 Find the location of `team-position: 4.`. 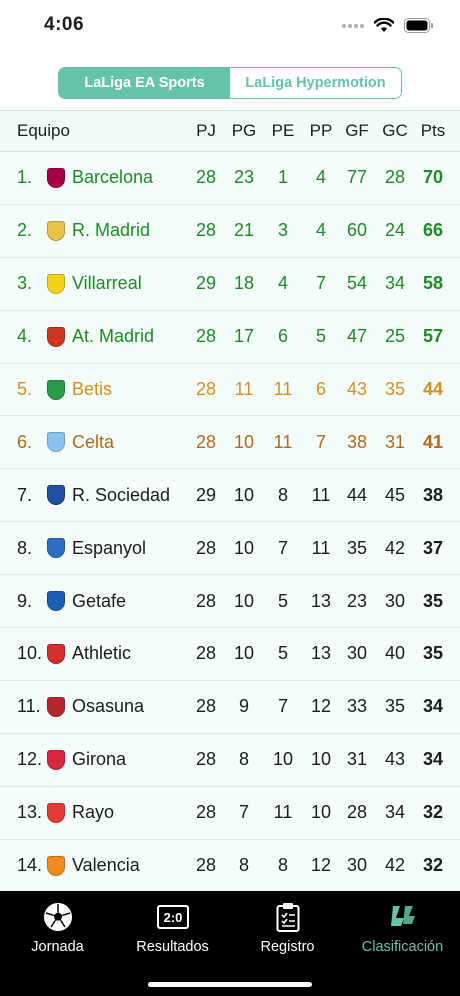

team-position: 4. is located at coordinates (25, 336).